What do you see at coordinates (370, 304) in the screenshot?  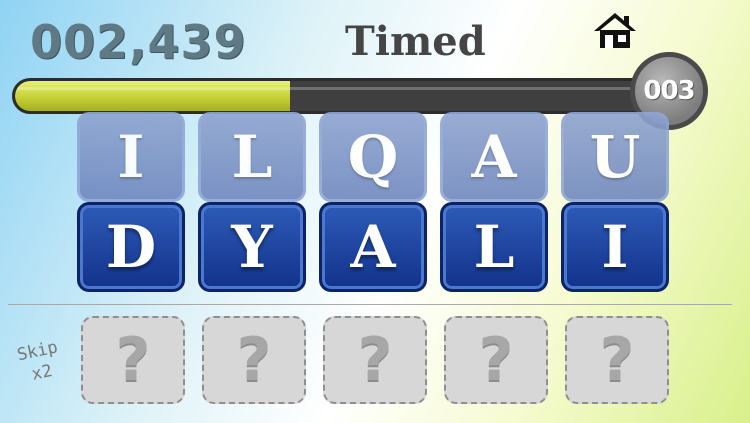 I see `divider` at bounding box center [370, 304].